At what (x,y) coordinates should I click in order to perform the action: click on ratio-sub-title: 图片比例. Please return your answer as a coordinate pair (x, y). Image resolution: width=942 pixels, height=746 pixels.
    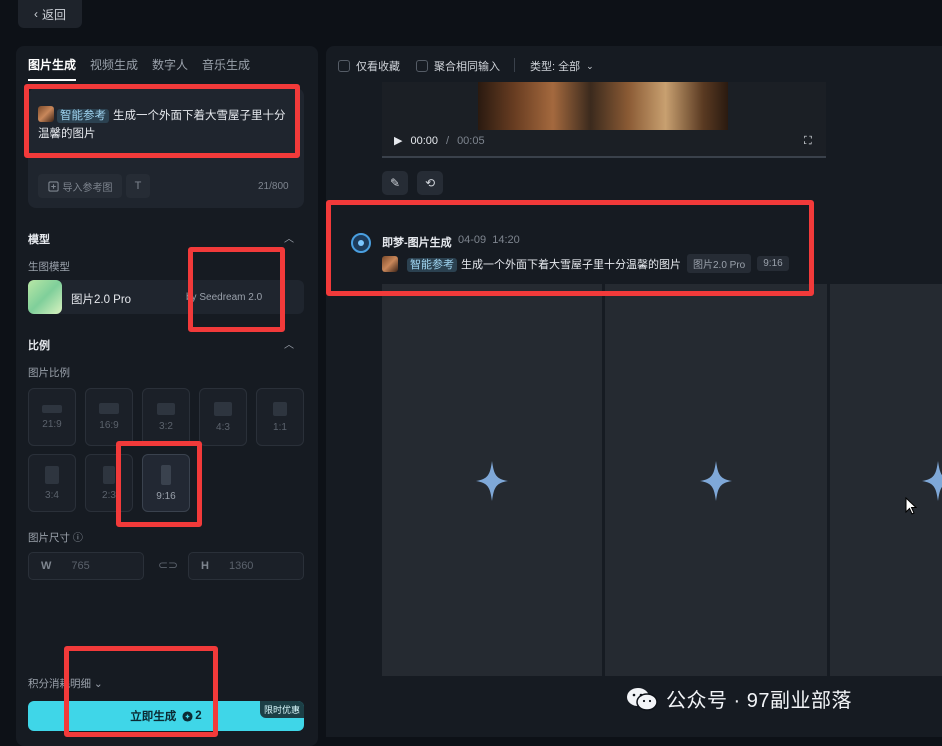
    Looking at the image, I should click on (49, 373).